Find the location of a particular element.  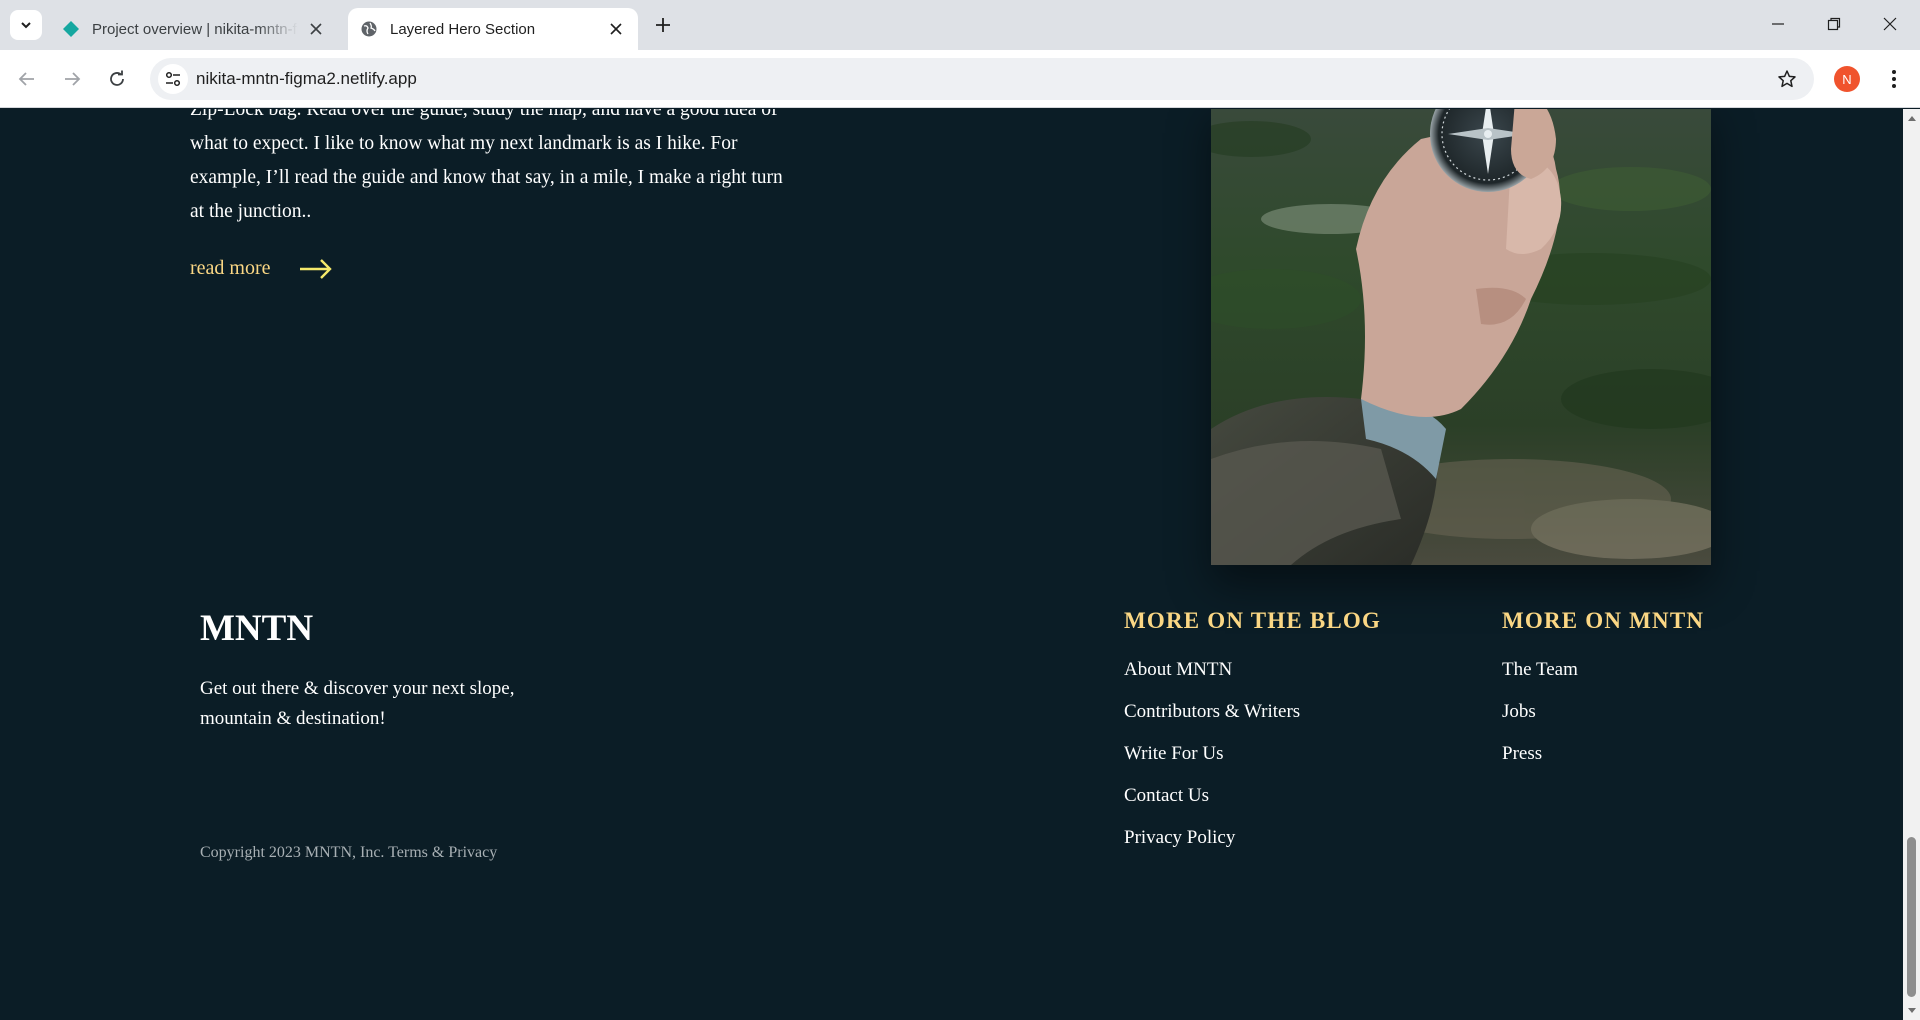

back-button is located at coordinates (27, 79).